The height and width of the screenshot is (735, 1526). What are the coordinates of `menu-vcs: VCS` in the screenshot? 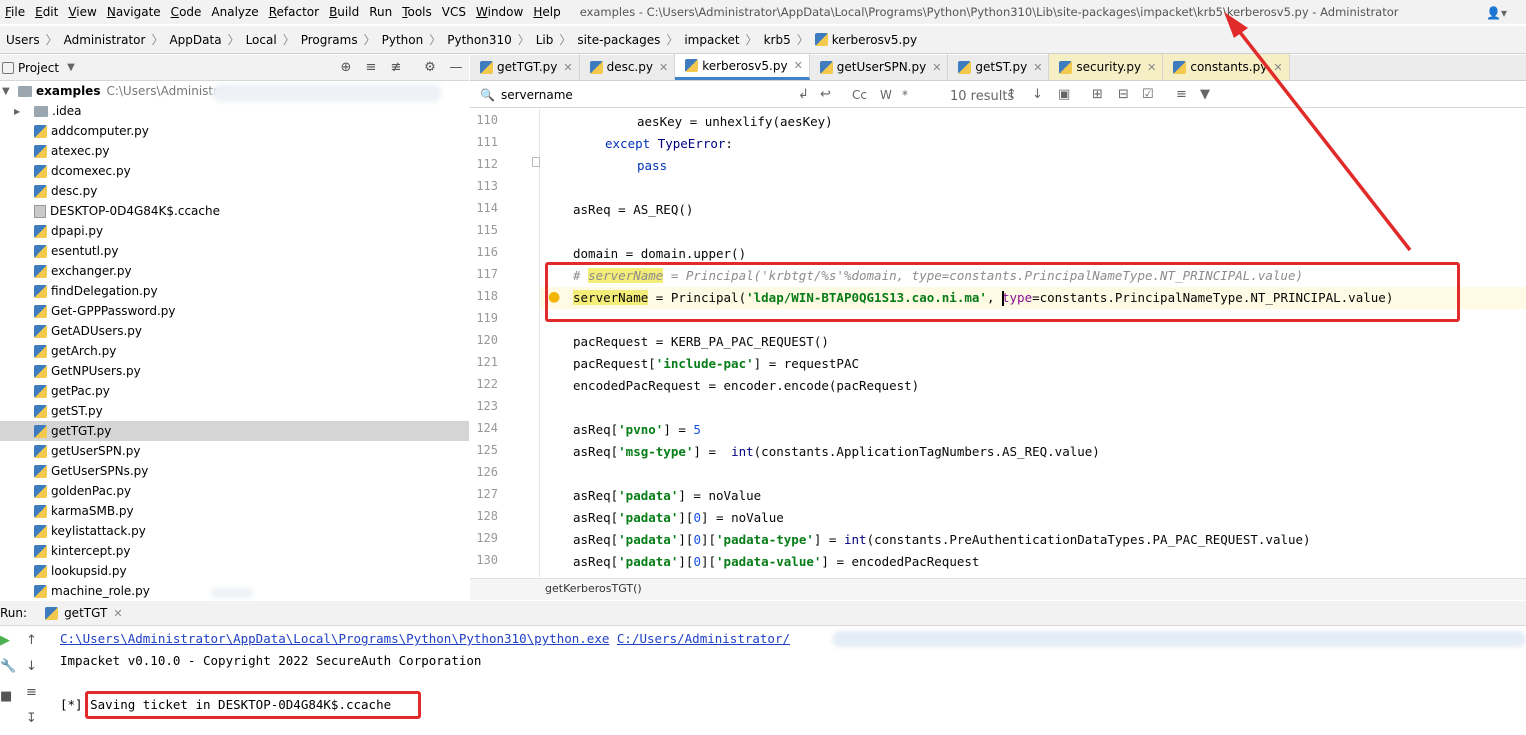 It's located at (454, 12).